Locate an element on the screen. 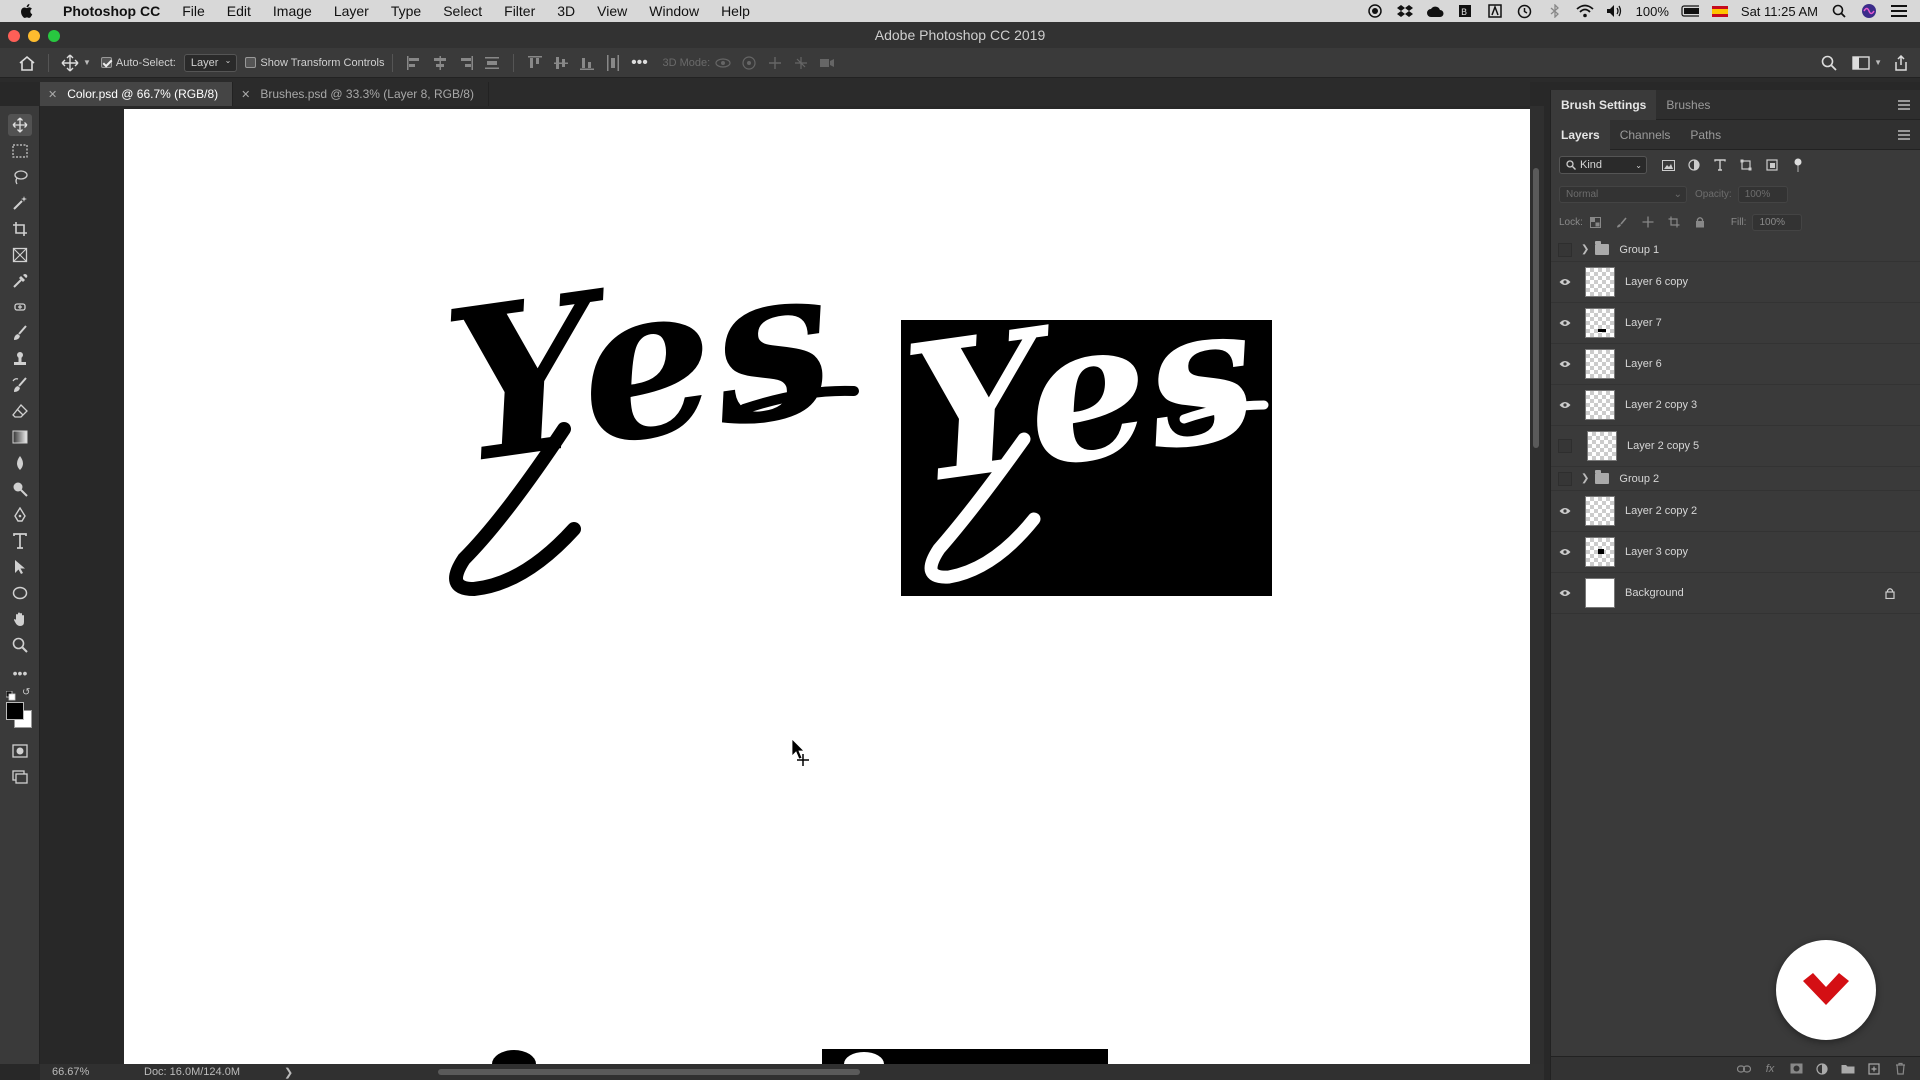 The height and width of the screenshot is (1080, 1920). menu-layer: Layer is located at coordinates (351, 11).